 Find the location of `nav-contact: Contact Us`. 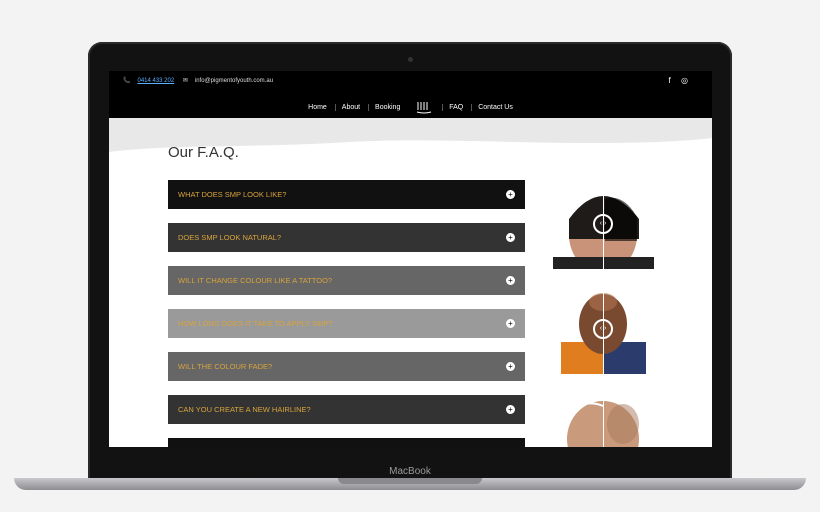

nav-contact: Contact Us is located at coordinates (495, 107).